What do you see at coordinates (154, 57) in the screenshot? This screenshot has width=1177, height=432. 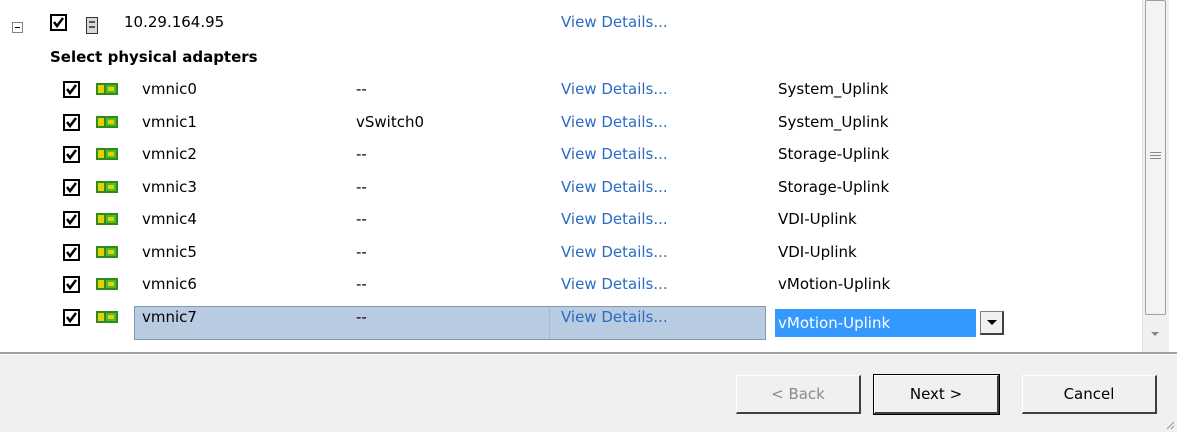 I see `section-title: Select physical adapters` at bounding box center [154, 57].